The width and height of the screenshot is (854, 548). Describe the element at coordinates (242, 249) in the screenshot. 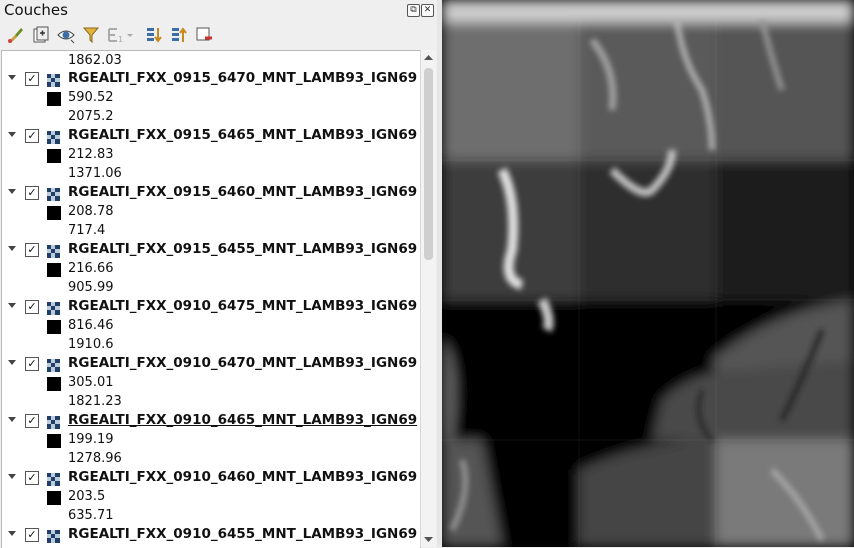

I see `layer-name: RGEALTI_FXX_0915_6455_MNT_LAMB93_IGN69` at that location.